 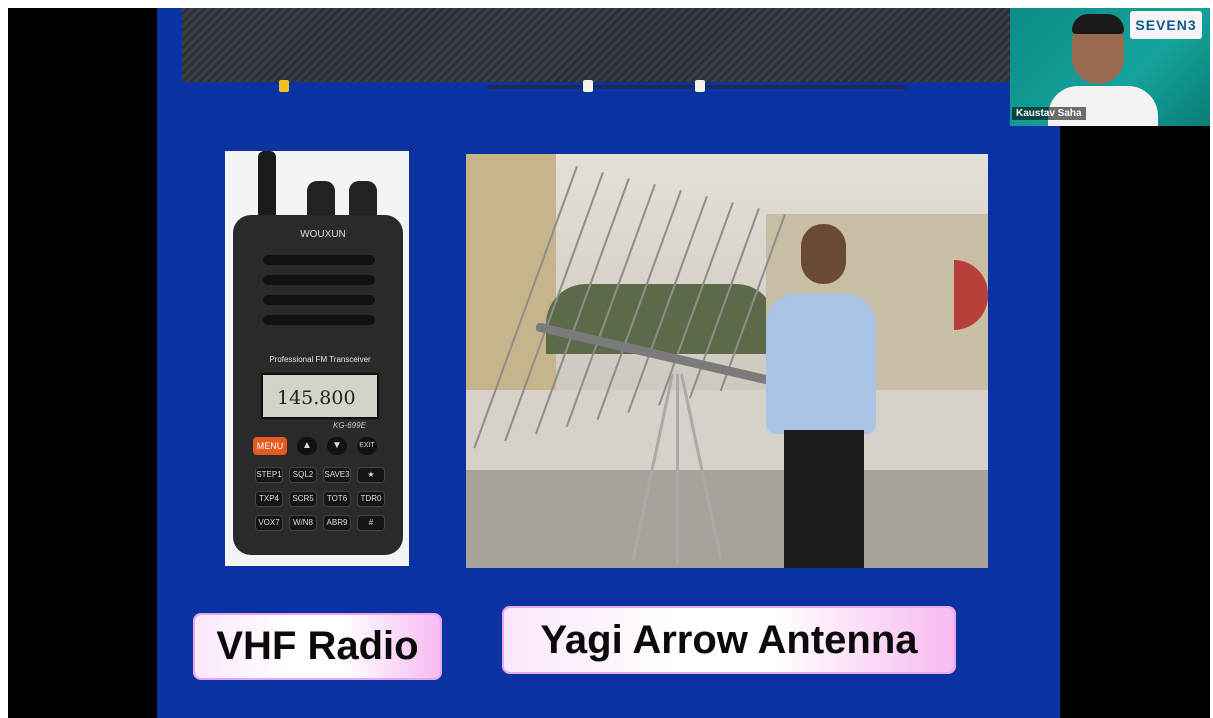 I want to click on radio-key: ★, so click(x=371, y=475).